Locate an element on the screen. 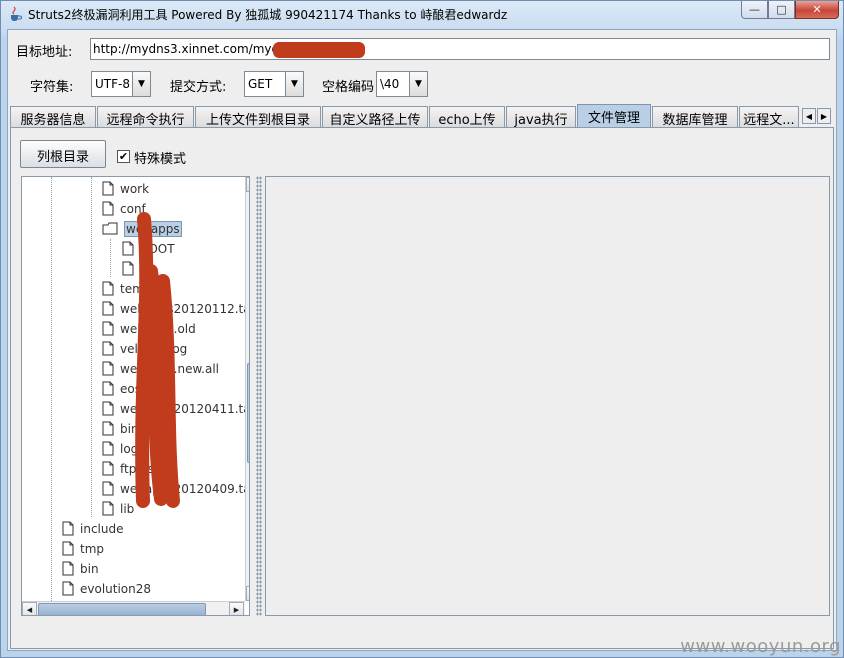 The width and height of the screenshot is (844, 658). tab-file-manager: 文件管理 is located at coordinates (614, 116).